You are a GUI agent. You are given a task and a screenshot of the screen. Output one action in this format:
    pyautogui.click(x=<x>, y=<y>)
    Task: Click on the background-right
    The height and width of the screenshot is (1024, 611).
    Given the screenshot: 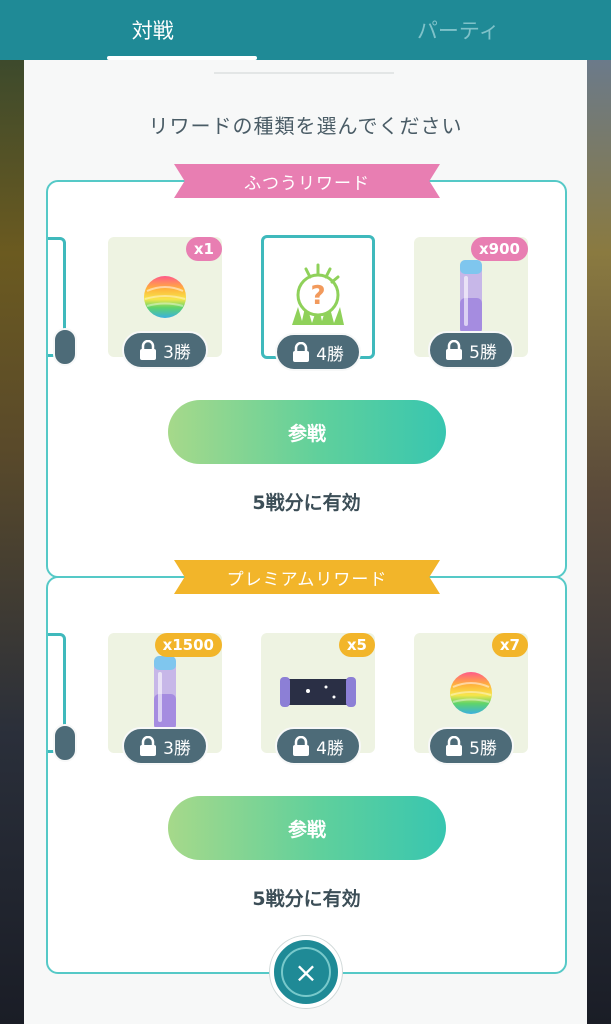 What is the action you would take?
    pyautogui.click(x=599, y=542)
    